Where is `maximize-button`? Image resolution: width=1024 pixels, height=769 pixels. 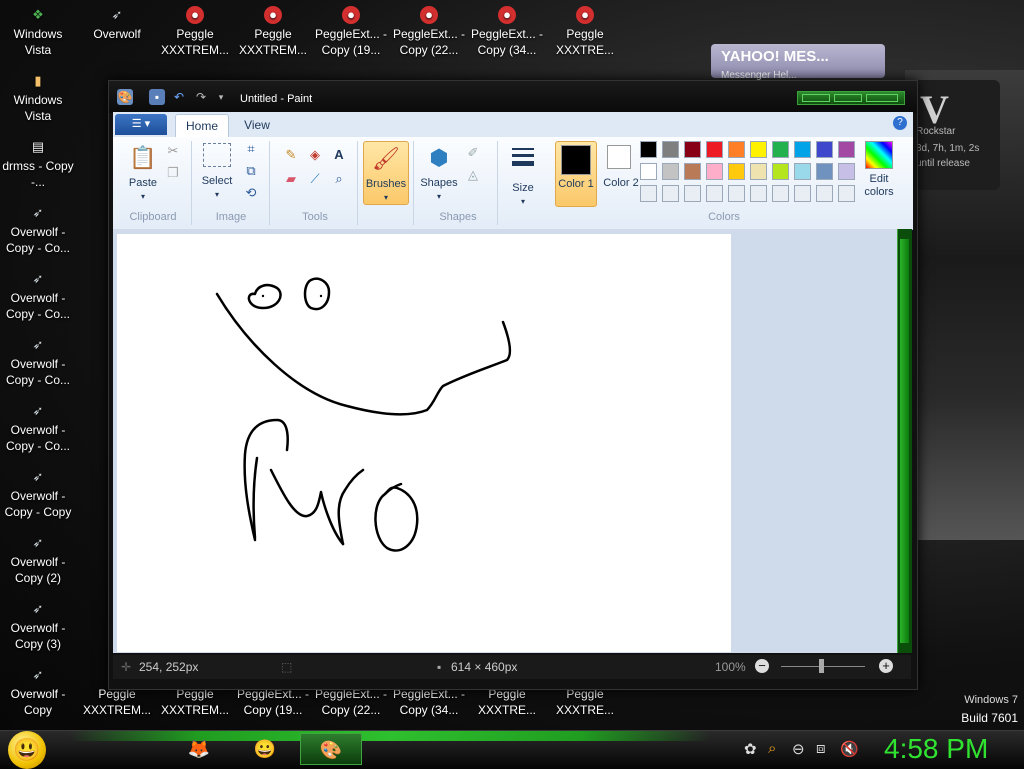
maximize-button is located at coordinates (848, 98).